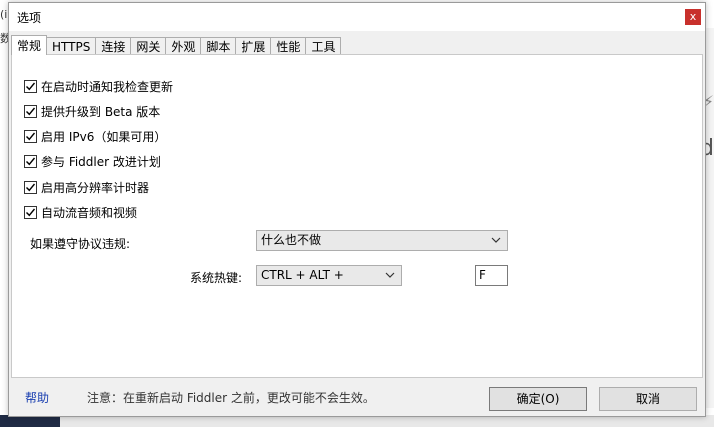 This screenshot has height=427, width=714. I want to click on close-icon: x, so click(693, 16).